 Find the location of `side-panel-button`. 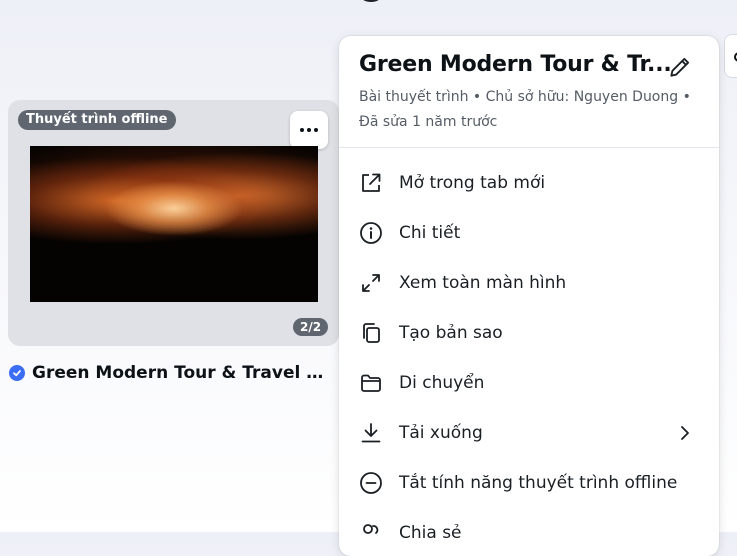

side-panel-button is located at coordinates (730, 56).